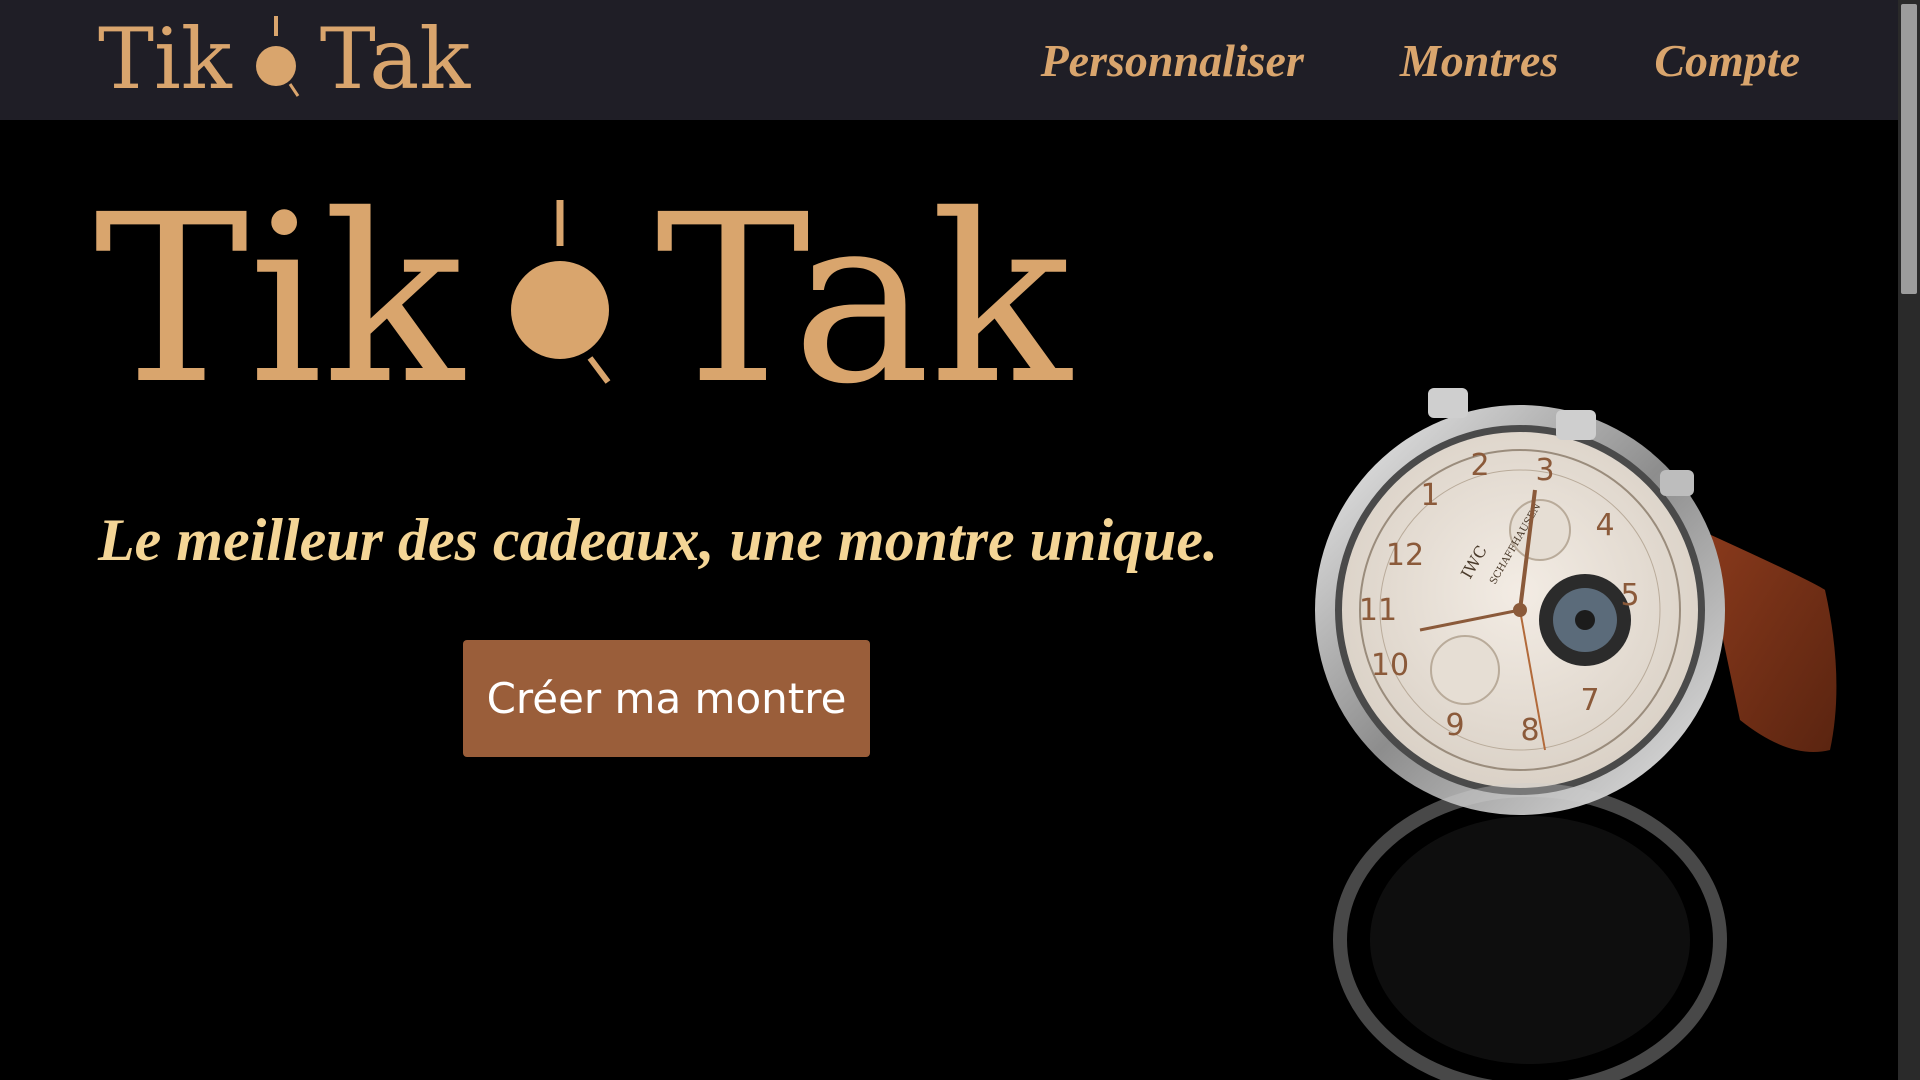  I want to click on hero-logo-right-text: Tak, so click(863, 300).